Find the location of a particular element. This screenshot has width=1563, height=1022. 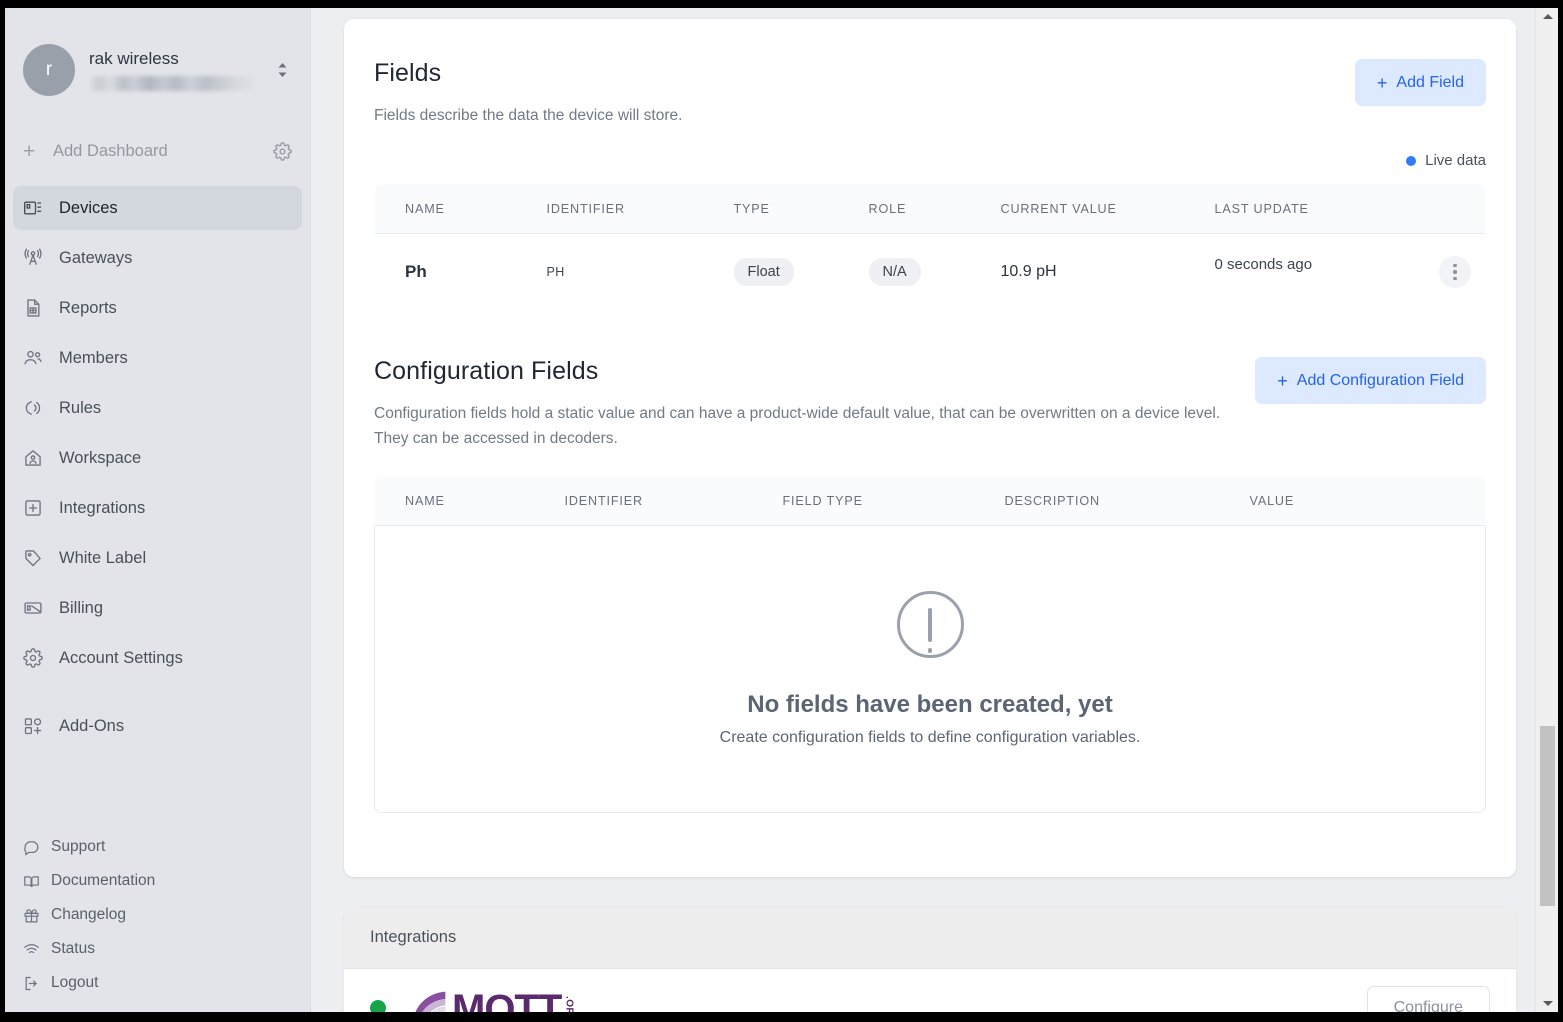

add-field-label: Add Field is located at coordinates (1430, 82).